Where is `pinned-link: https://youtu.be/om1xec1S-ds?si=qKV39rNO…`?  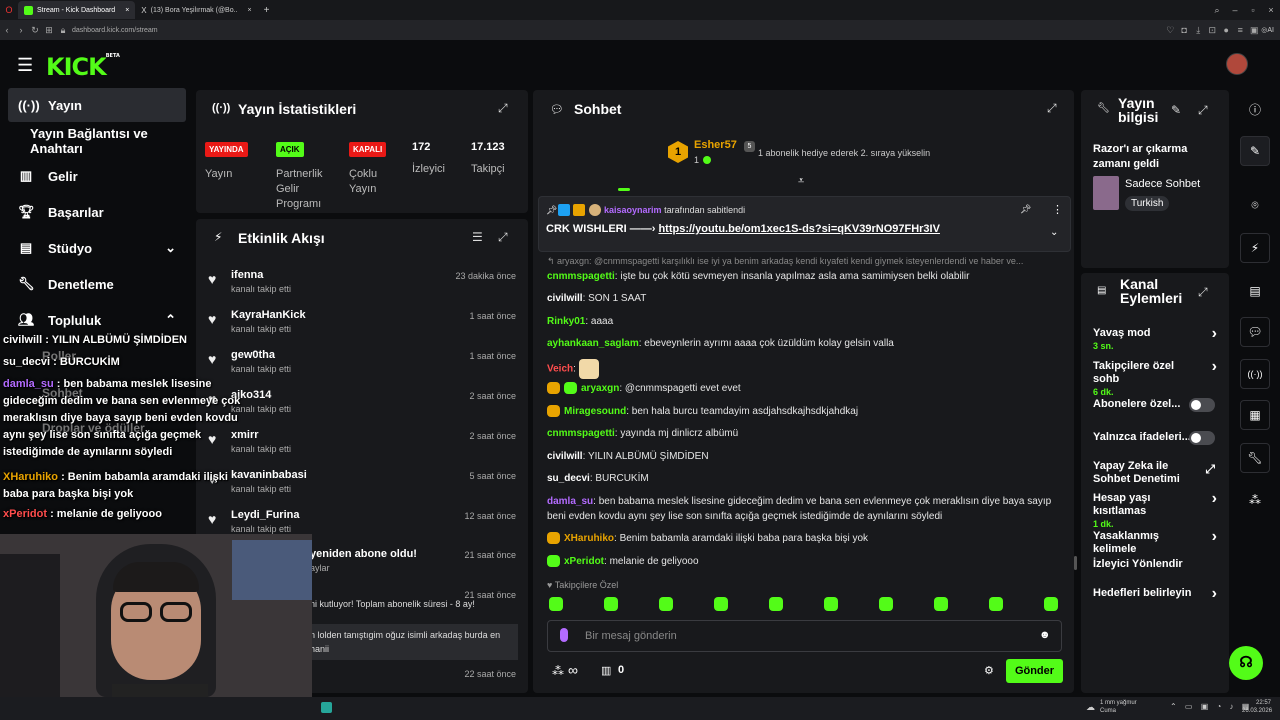
pinned-link: https://youtu.be/om1xec1S-ds?si=qKV39rNO… is located at coordinates (799, 229).